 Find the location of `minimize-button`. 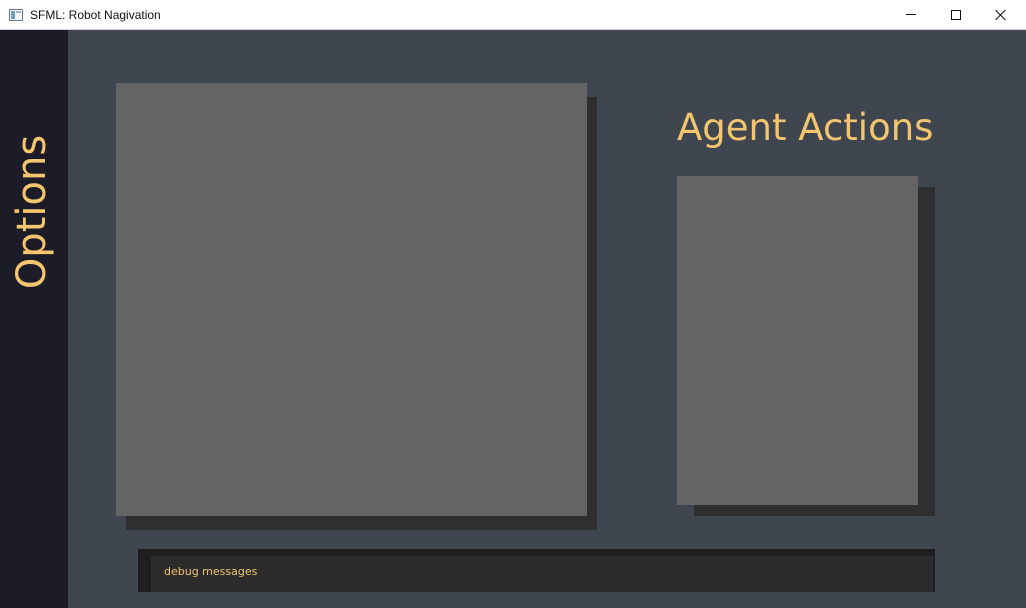

minimize-button is located at coordinates (911, 15).